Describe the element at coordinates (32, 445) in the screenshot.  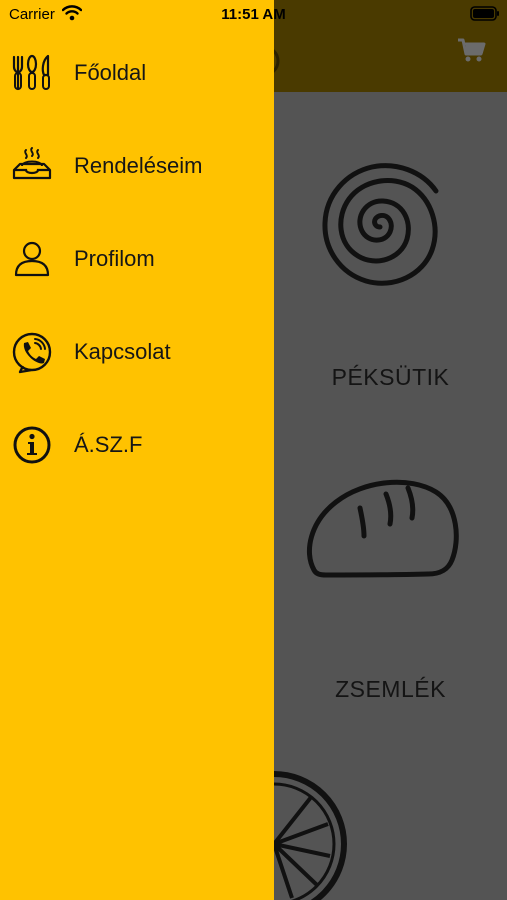
I see `info-icon` at that location.